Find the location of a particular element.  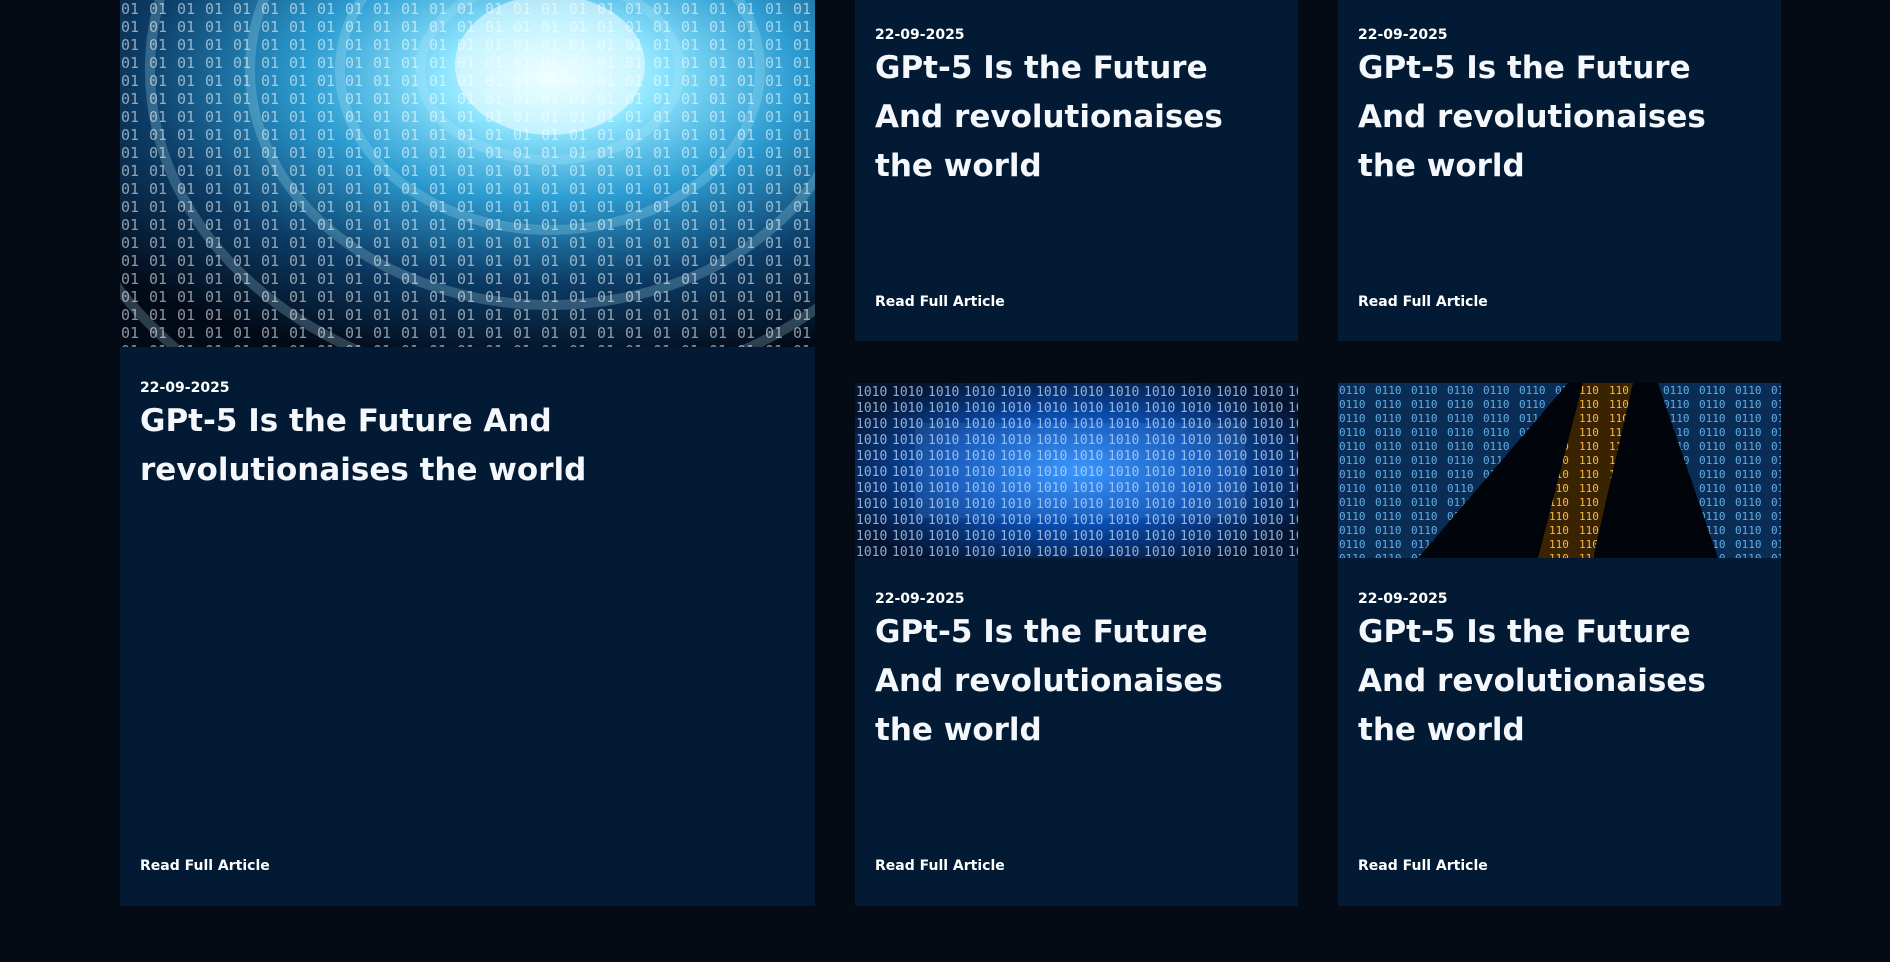

binary-tunnel-image: 01 is located at coordinates (467, 173).